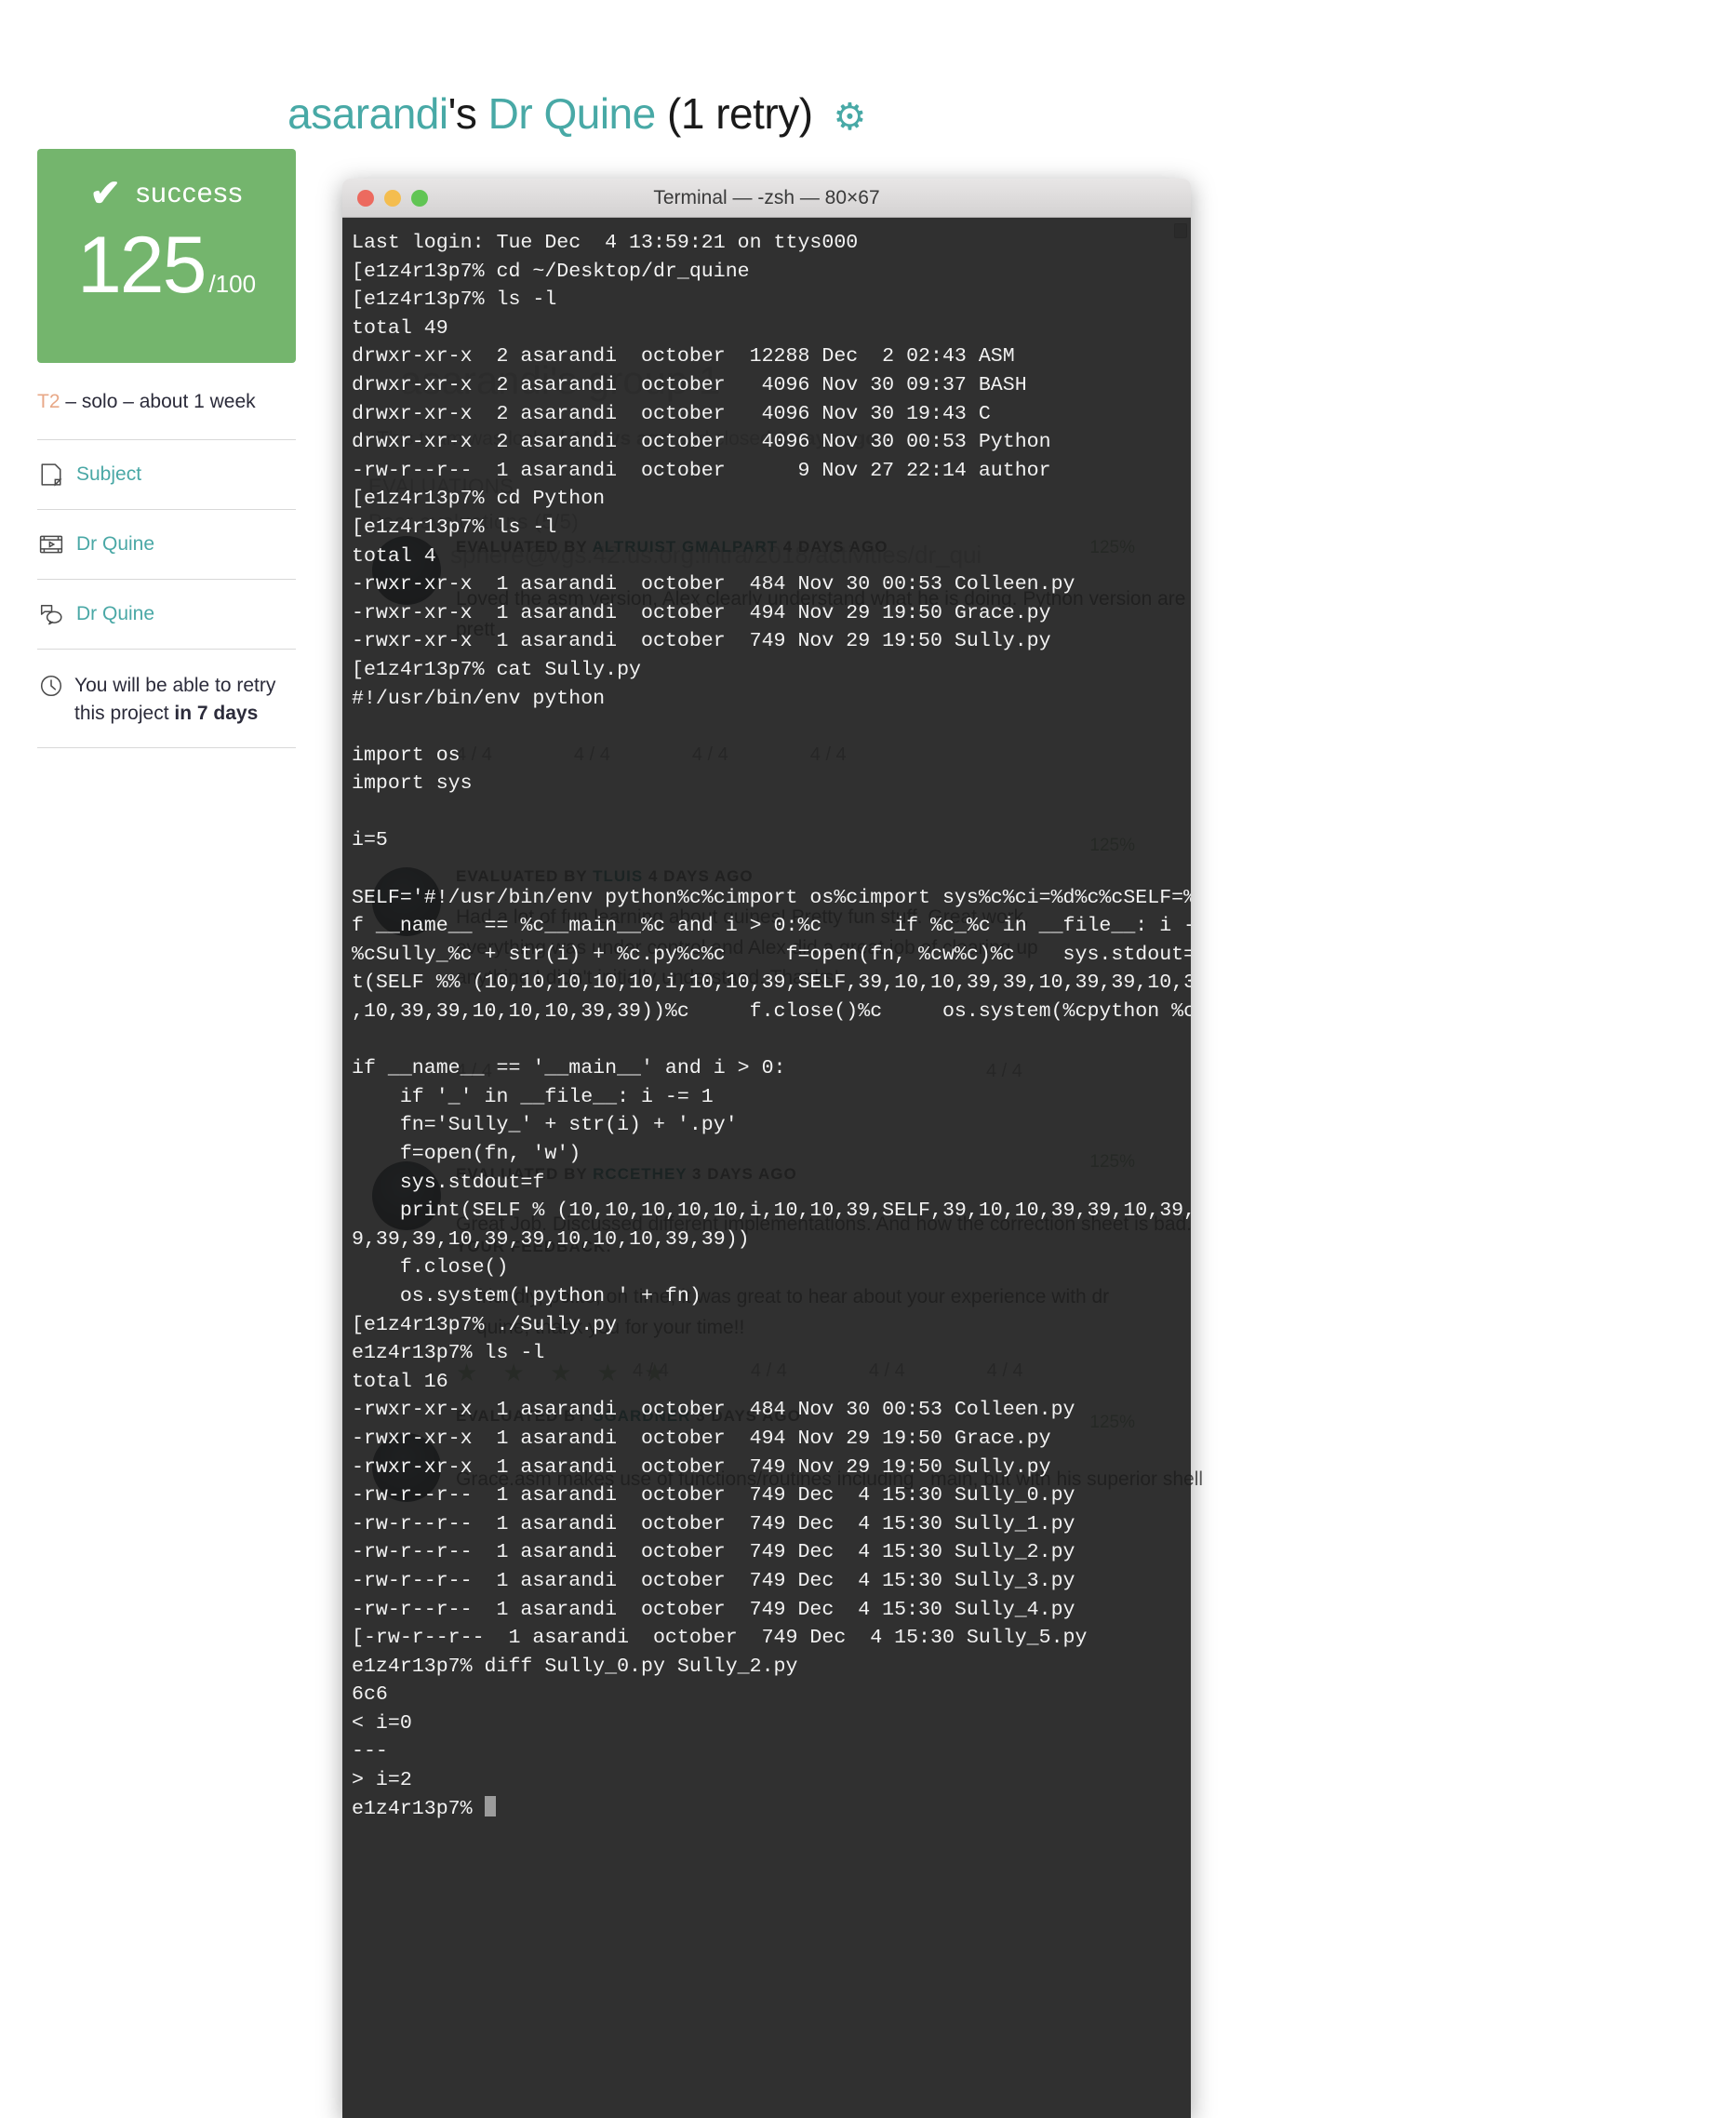 This screenshot has height=2118, width=1736. I want to click on sidebar-item-dr-quine-video: Dr Quine, so click(166, 544).